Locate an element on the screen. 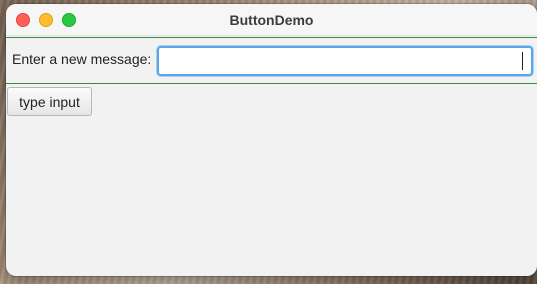 Image resolution: width=537 pixels, height=284 pixels. title-bar: ButtonDemo is located at coordinates (271, 20).